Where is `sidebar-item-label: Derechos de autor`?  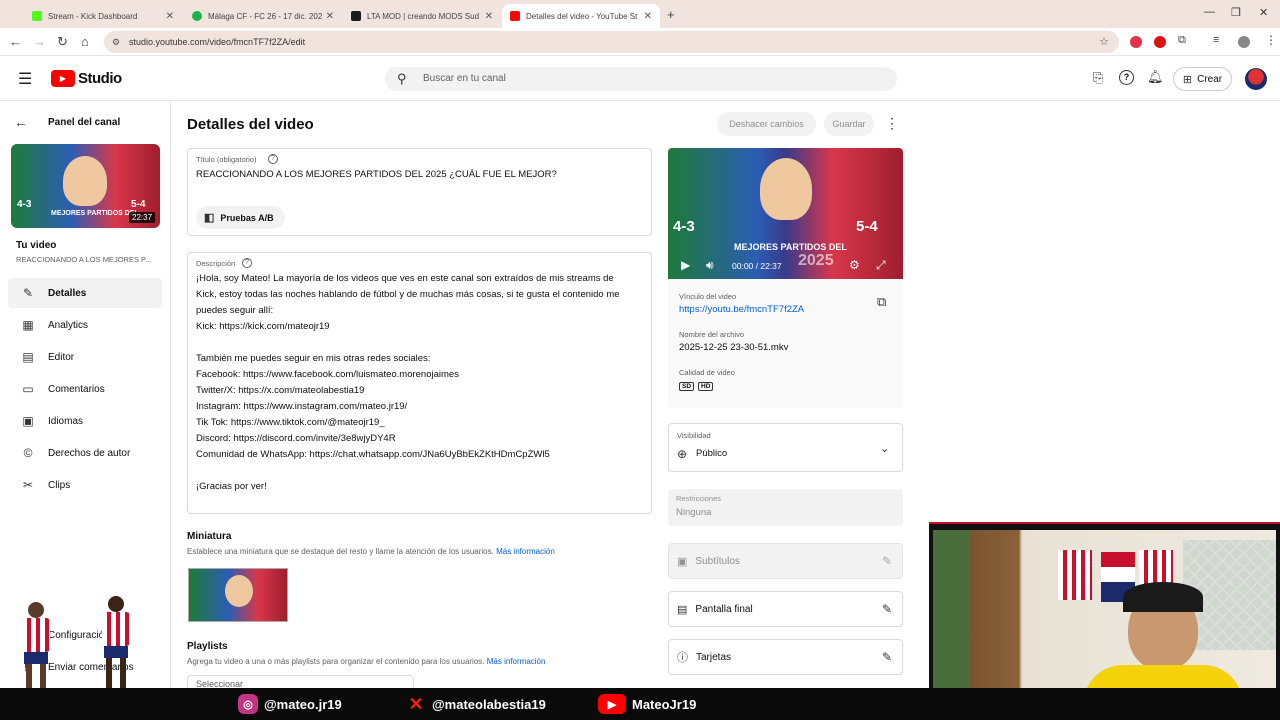
sidebar-item-label: Derechos de autor is located at coordinates (89, 453).